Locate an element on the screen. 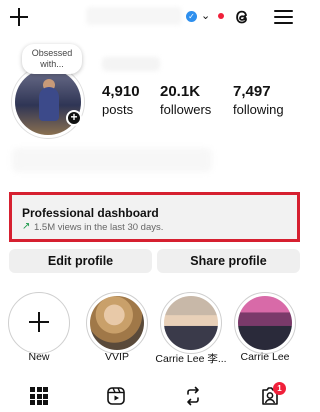  edit-profile-button: Edit profile is located at coordinates (80, 261).